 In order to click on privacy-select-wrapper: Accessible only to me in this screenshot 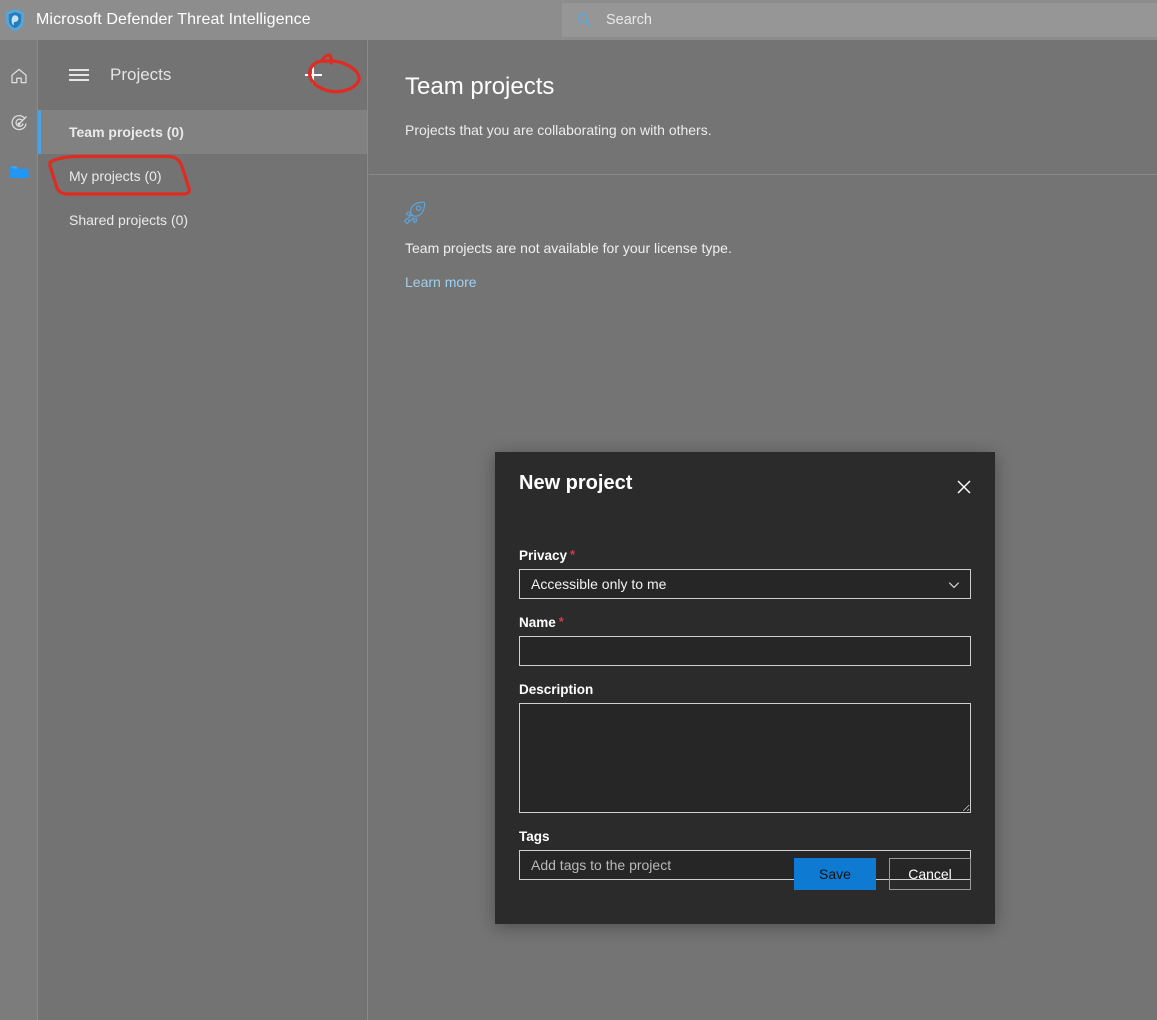, I will do `click(745, 584)`.